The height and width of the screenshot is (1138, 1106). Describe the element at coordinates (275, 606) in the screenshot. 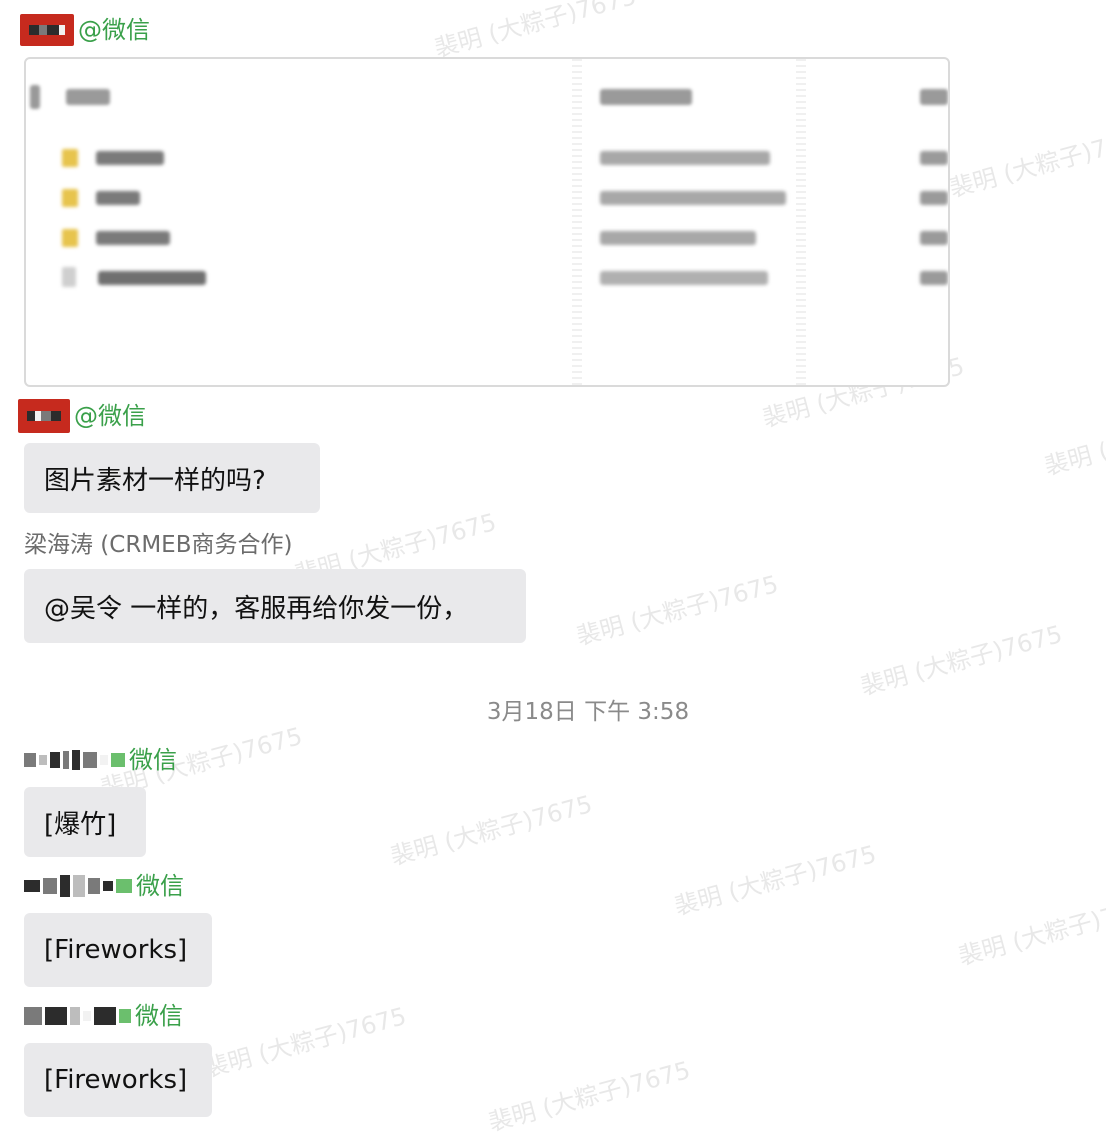

I see `message-bubble: @吴令 一样的，客服再给你发一份，` at that location.